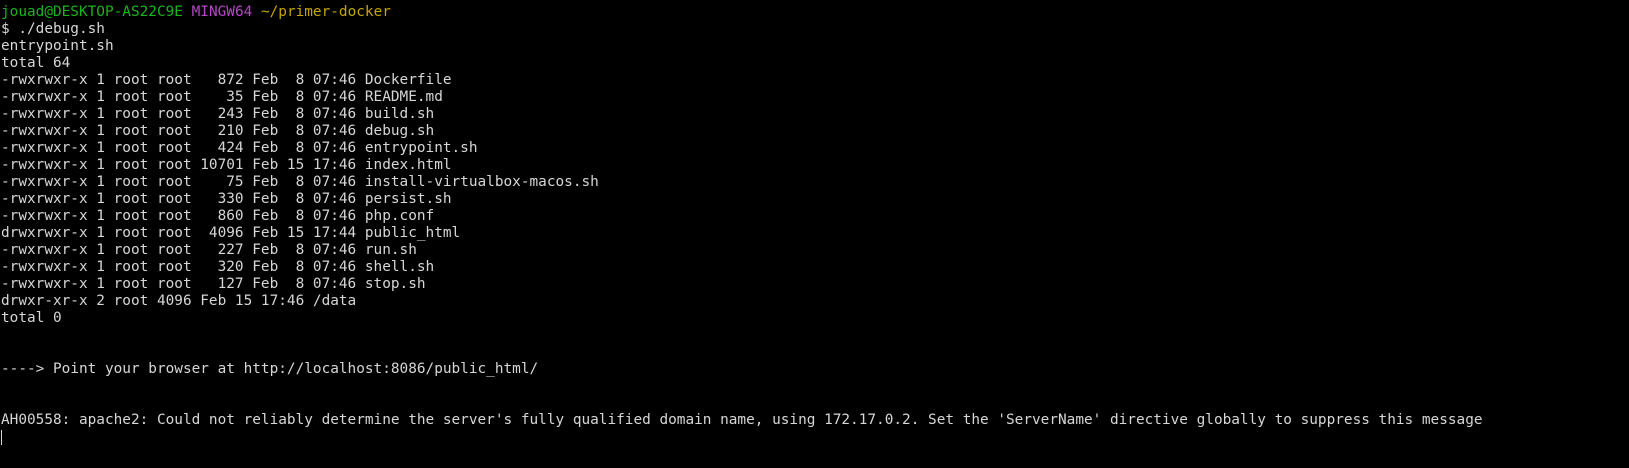 The width and height of the screenshot is (1629, 468). What do you see at coordinates (36, 63) in the screenshot?
I see `output-total: total 64` at bounding box center [36, 63].